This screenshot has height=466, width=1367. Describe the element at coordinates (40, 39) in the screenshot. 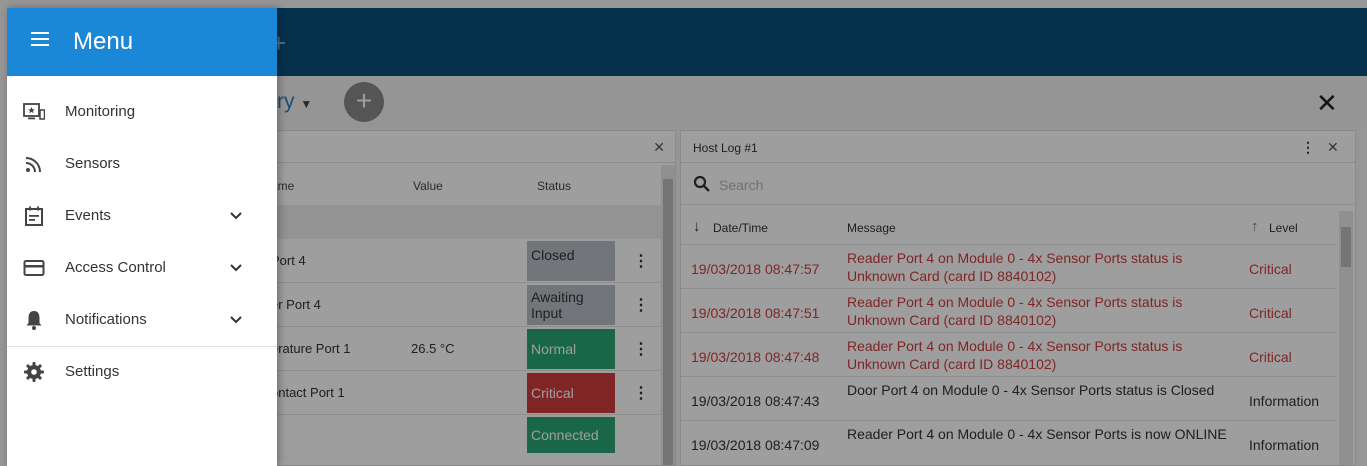

I see `hamburger-icon` at that location.